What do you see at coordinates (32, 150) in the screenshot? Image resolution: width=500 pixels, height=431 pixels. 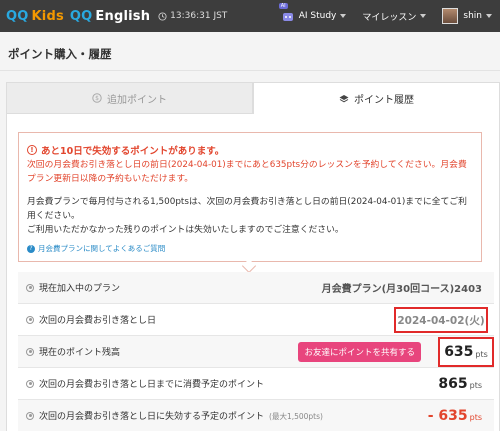 I see `alert-icon: !` at bounding box center [32, 150].